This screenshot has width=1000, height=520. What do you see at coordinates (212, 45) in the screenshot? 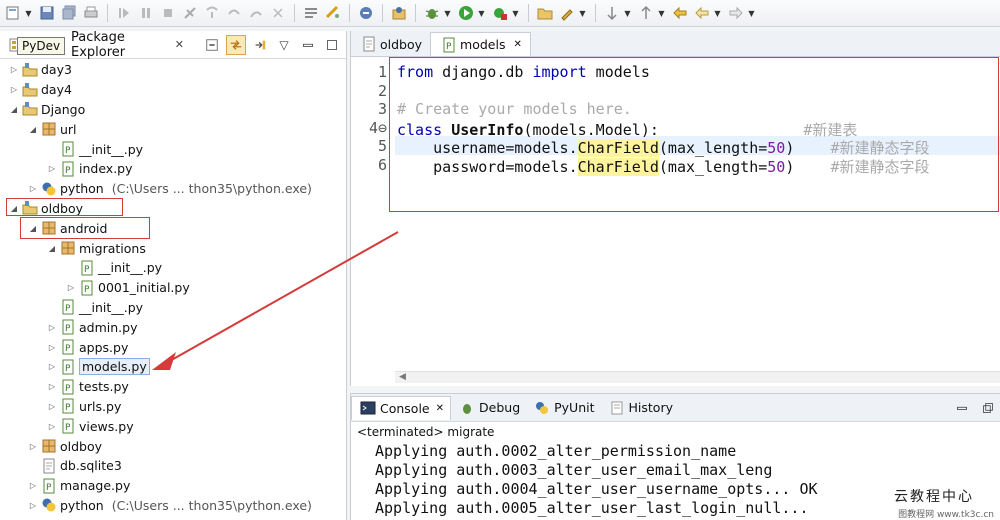
I see `collapse-all-icon` at bounding box center [212, 45].